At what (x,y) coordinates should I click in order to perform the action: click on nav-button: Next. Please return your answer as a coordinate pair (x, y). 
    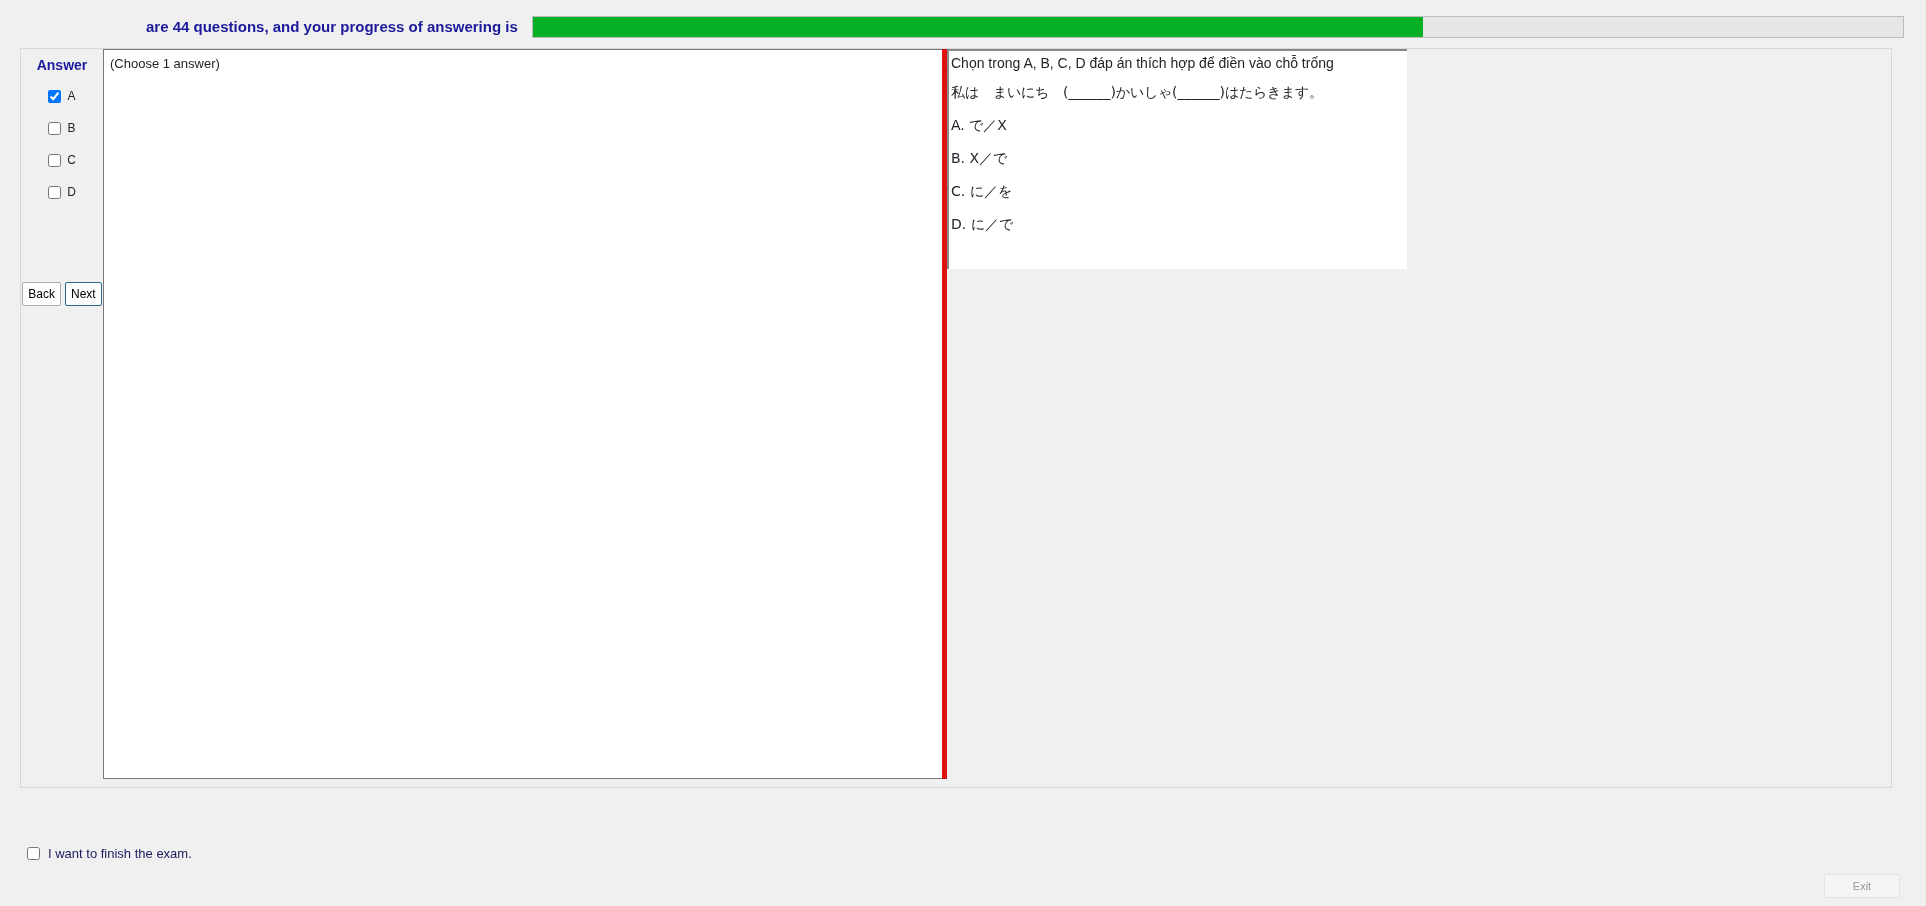
    Looking at the image, I should click on (83, 294).